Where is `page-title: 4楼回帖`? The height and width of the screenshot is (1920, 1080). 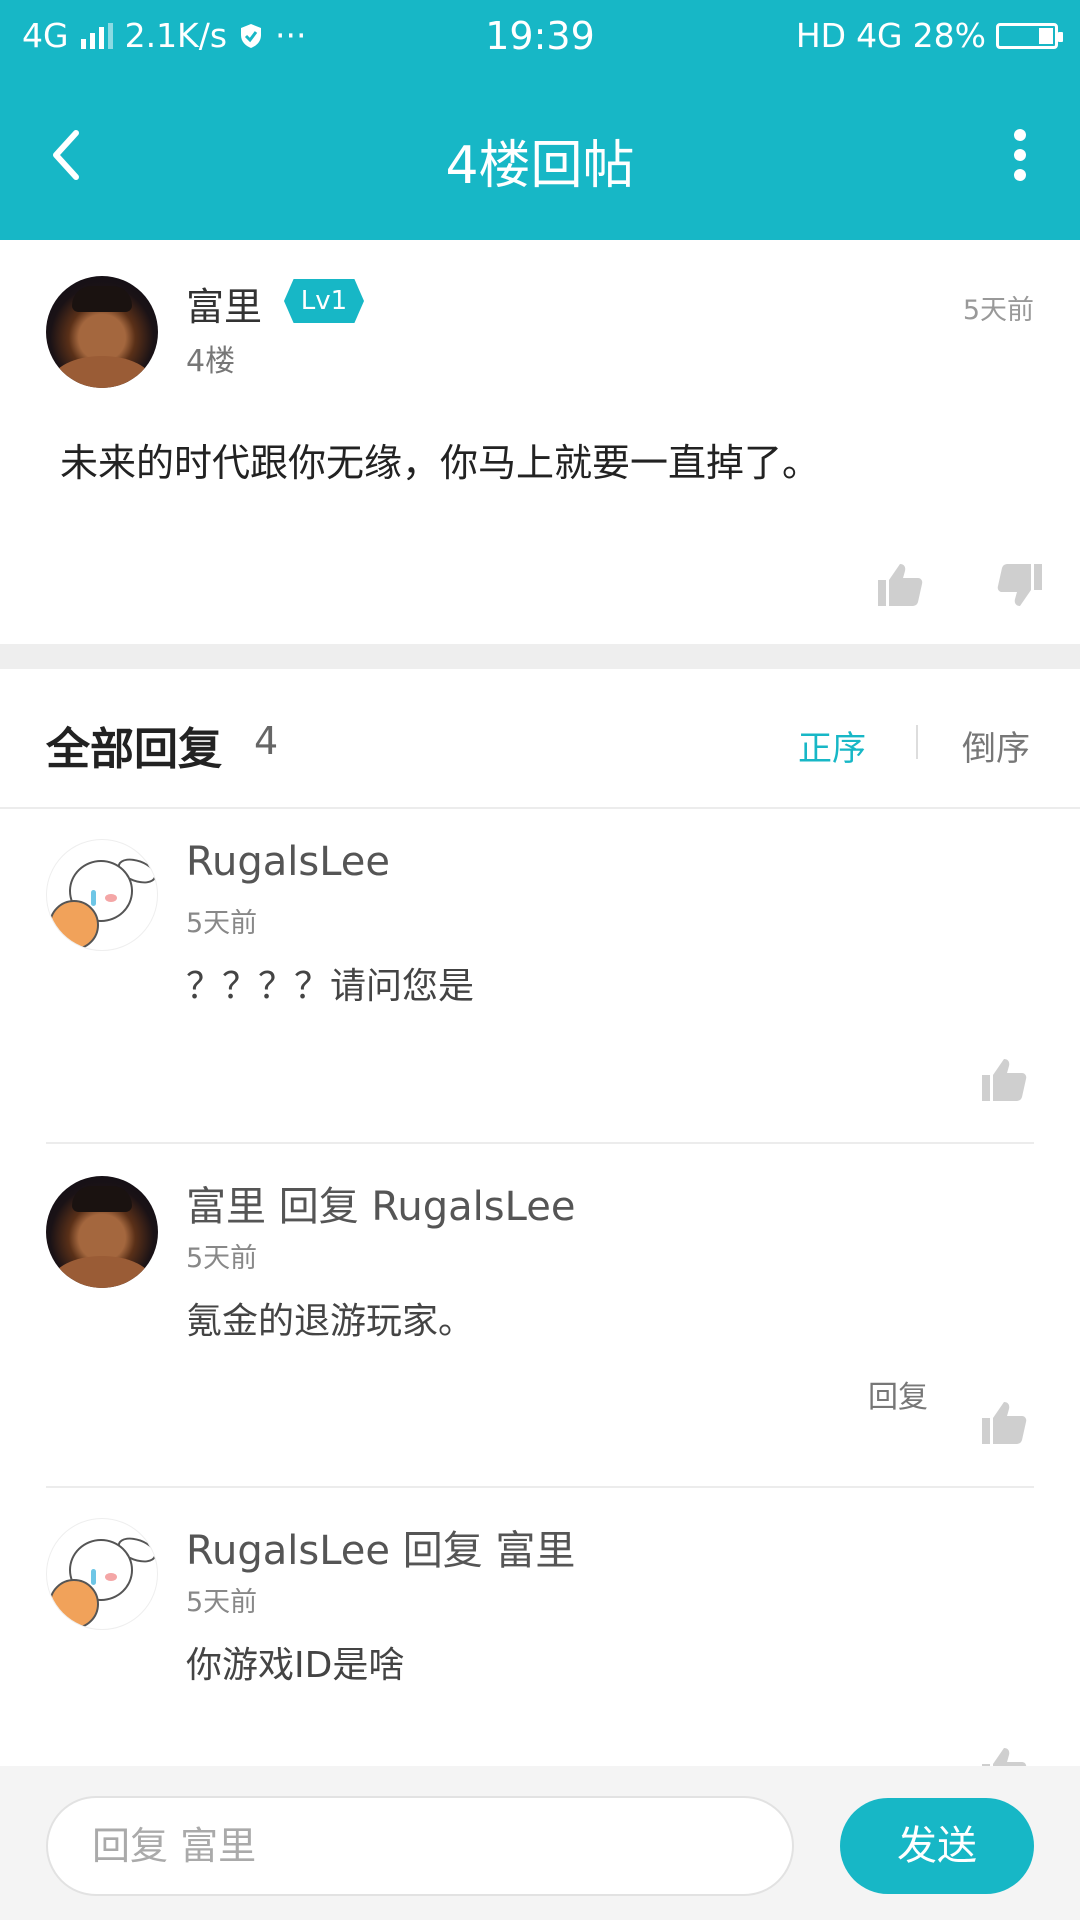 page-title: 4楼回帖 is located at coordinates (540, 166).